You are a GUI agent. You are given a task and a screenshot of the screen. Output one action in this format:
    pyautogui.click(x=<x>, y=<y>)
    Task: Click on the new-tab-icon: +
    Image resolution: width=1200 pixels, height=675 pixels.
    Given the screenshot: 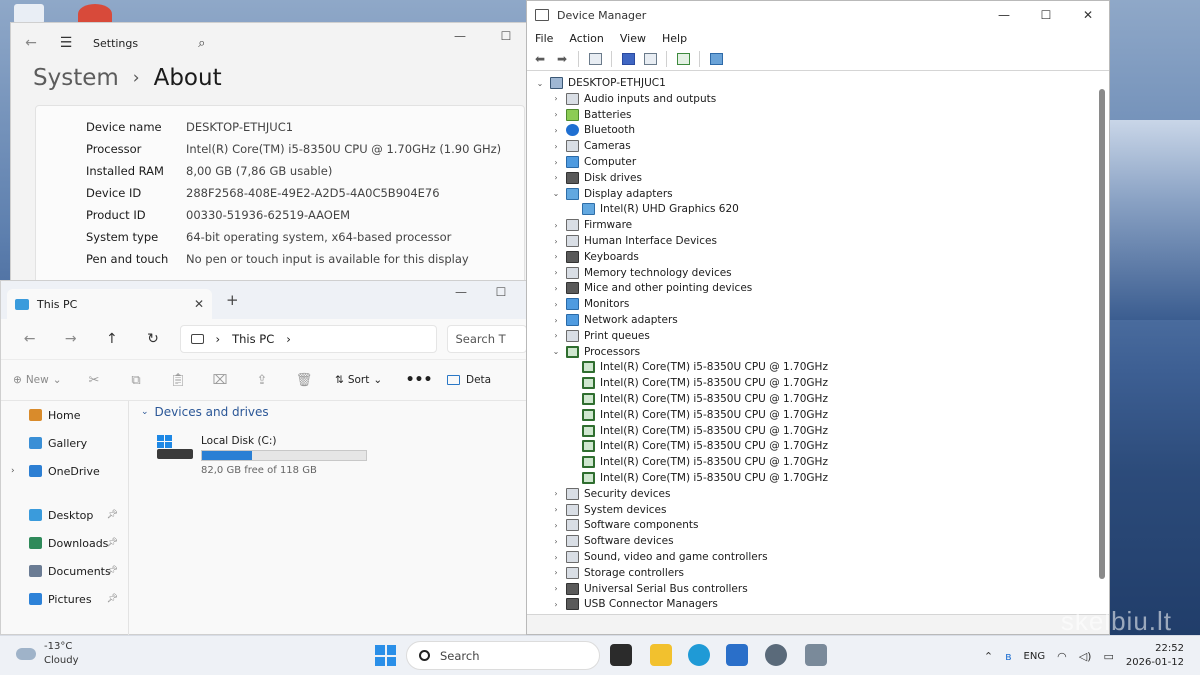 What is the action you would take?
    pyautogui.click(x=232, y=300)
    